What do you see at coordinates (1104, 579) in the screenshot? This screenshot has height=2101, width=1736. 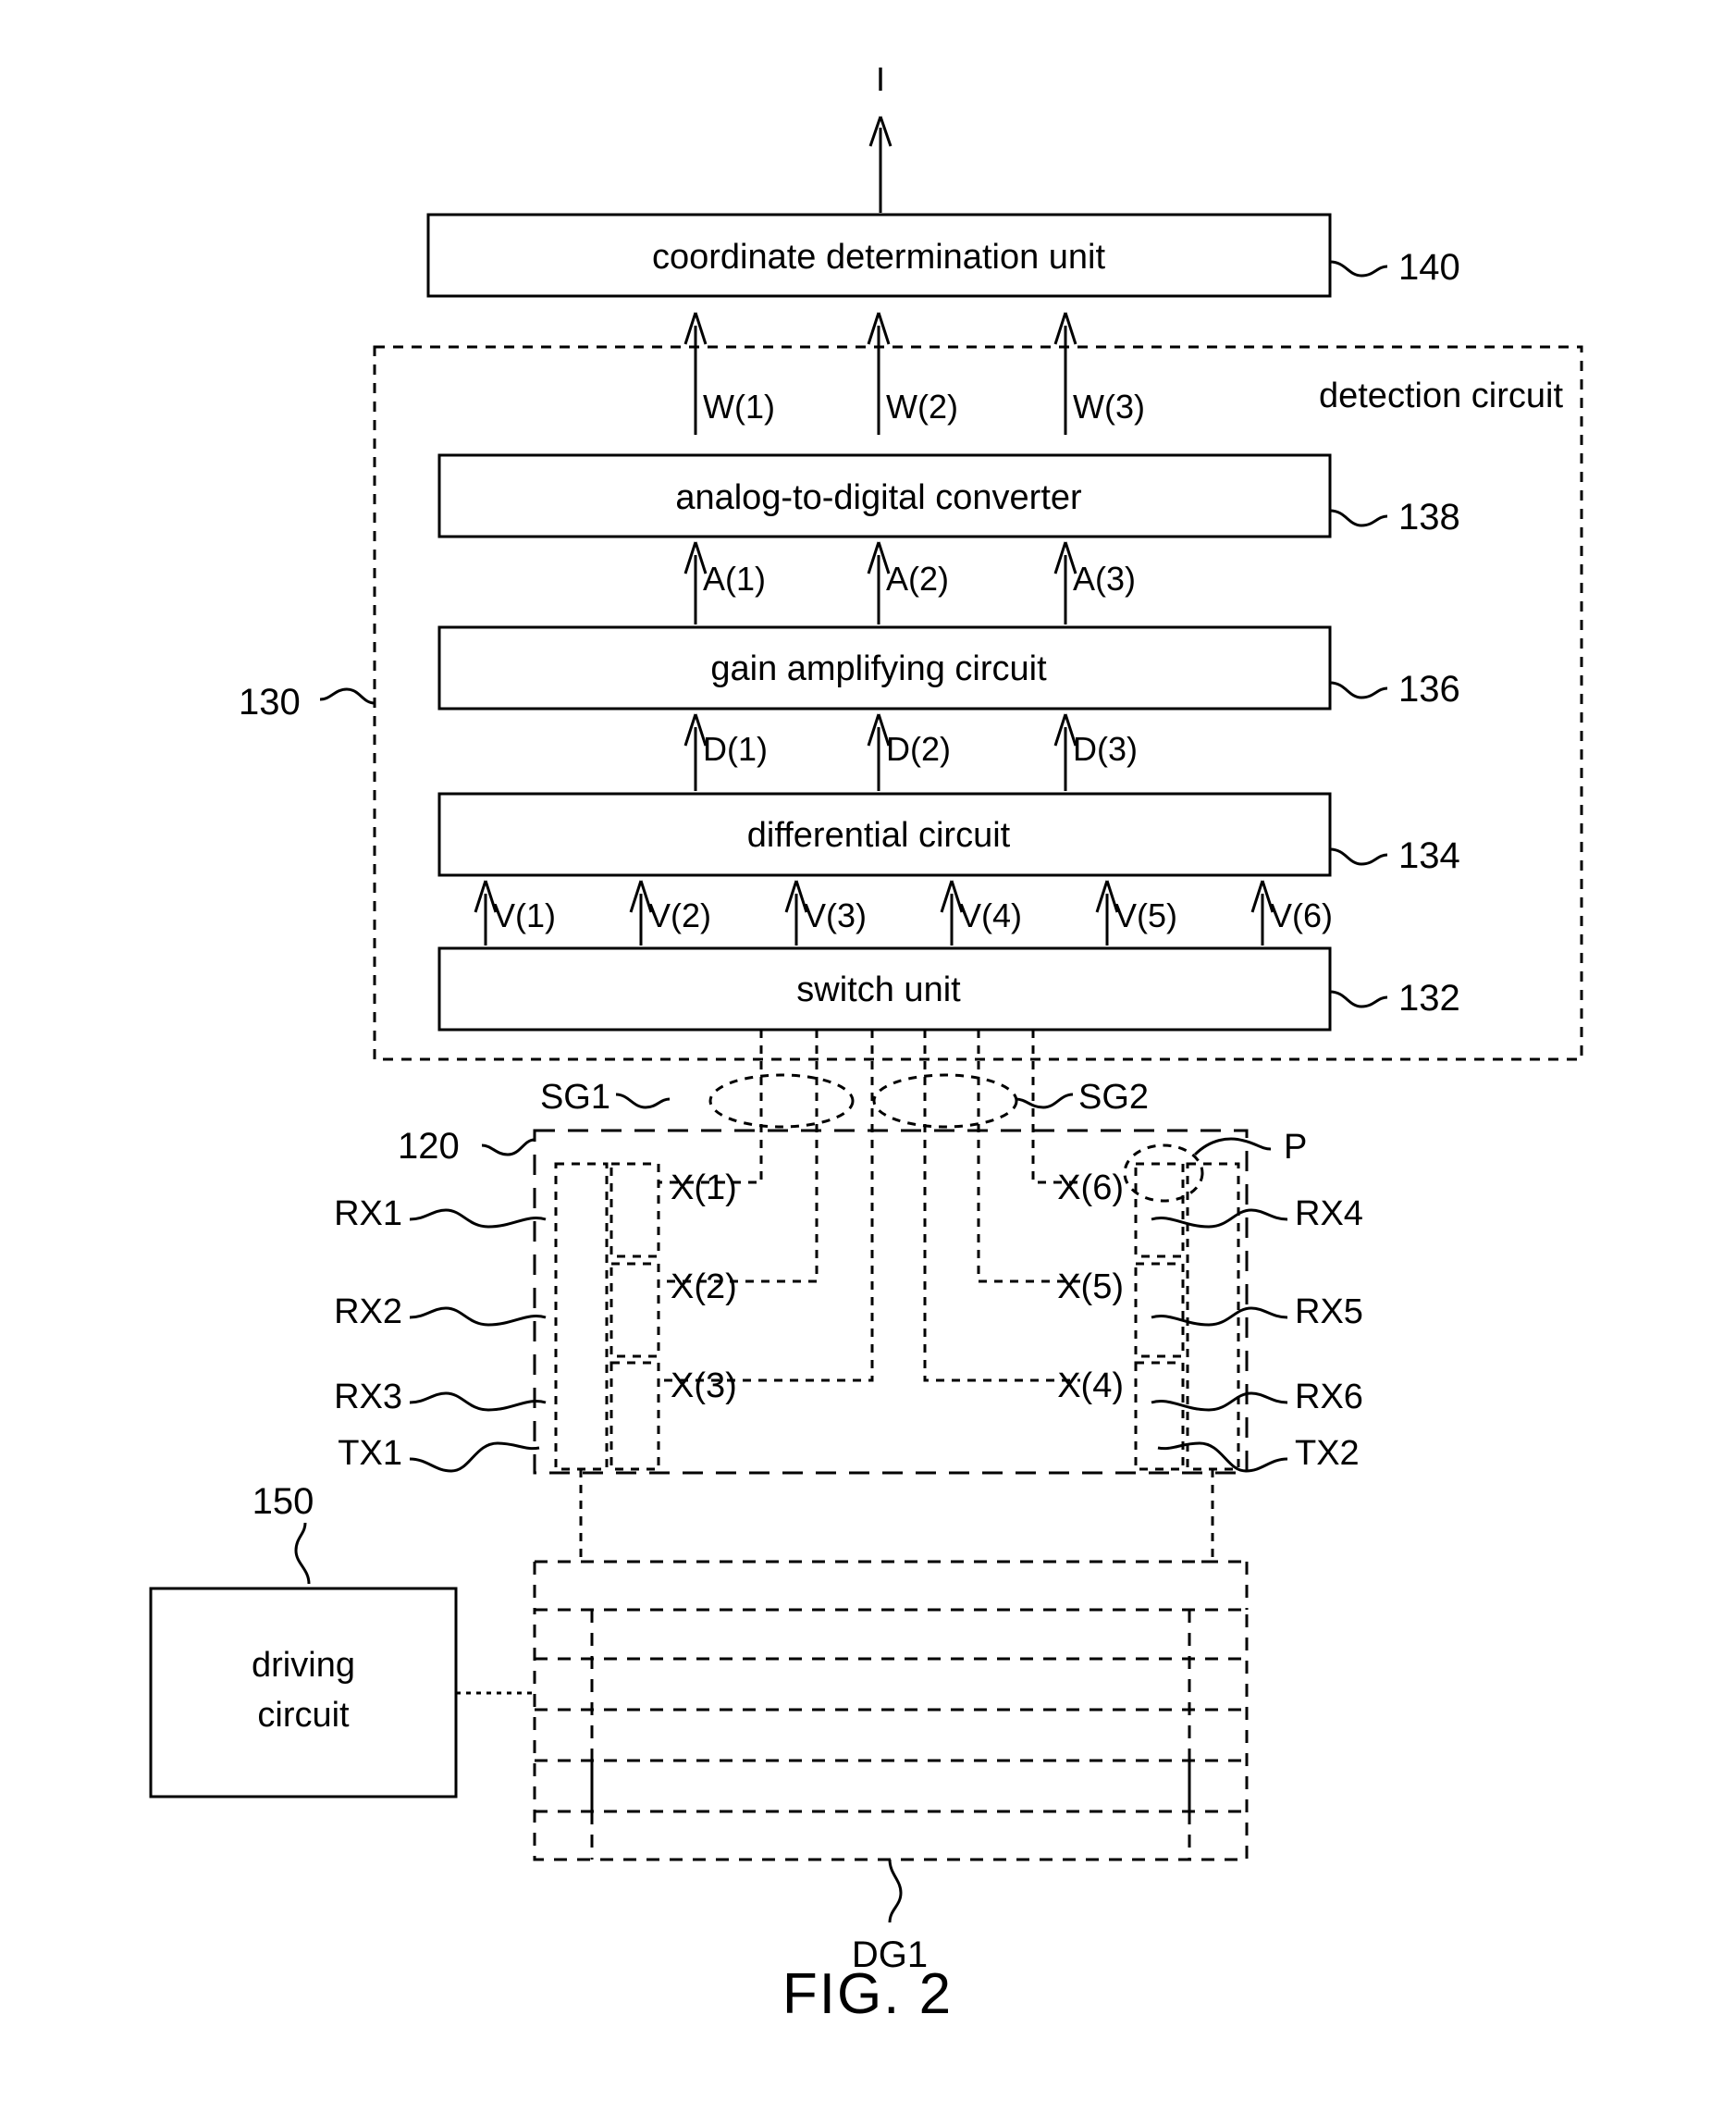 I see `signal-a-3: A(3)` at bounding box center [1104, 579].